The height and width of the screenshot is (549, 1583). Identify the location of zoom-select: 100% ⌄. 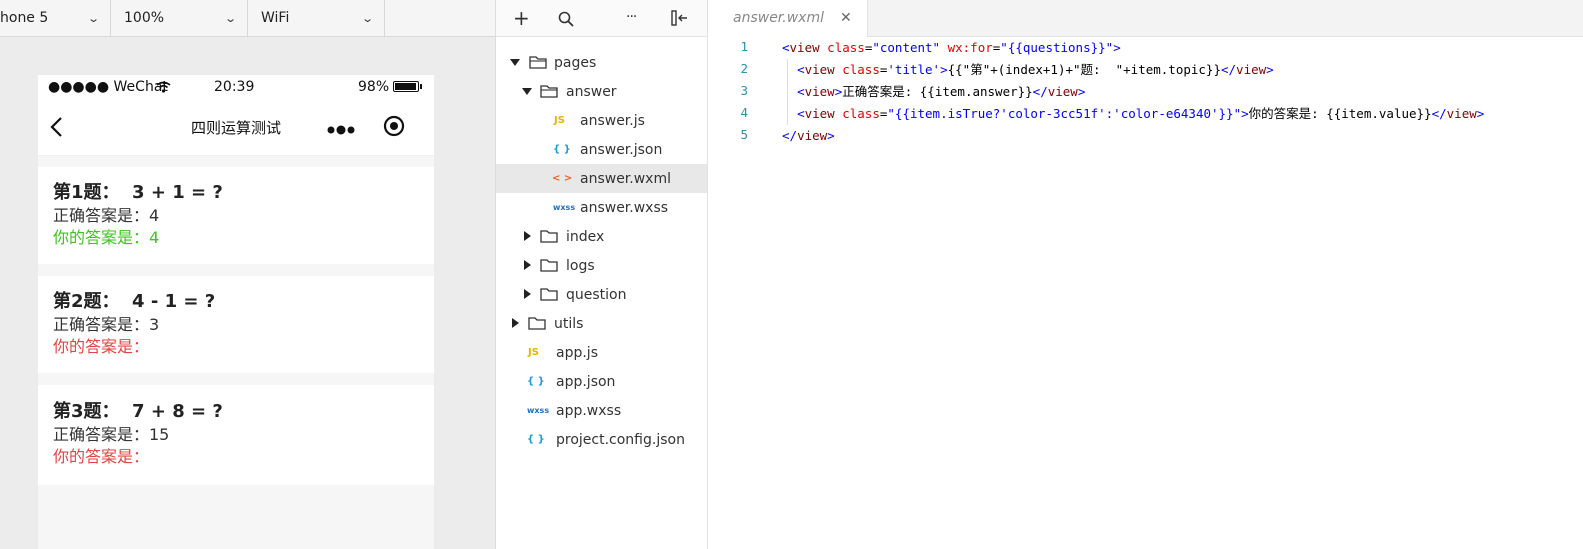
(179, 18).